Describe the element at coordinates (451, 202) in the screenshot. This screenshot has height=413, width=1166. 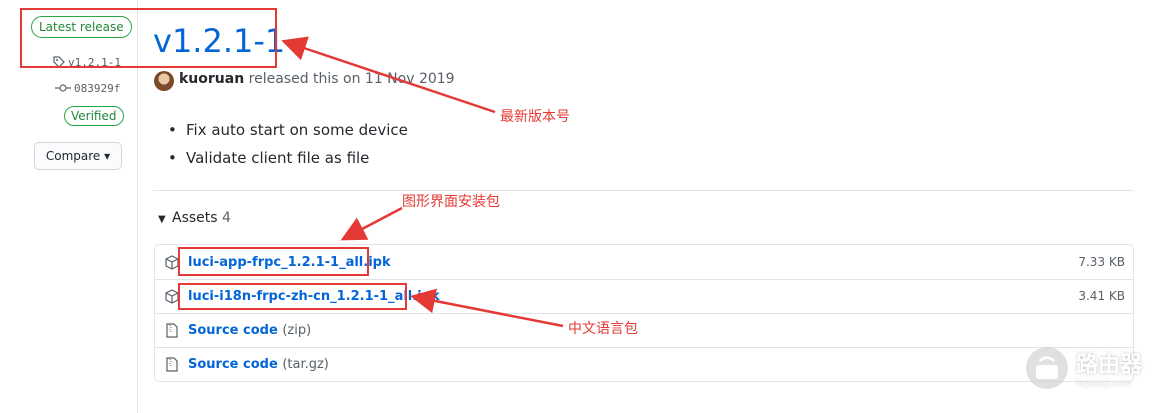
I see `annotation-gui-package: 图形界面安装包` at that location.